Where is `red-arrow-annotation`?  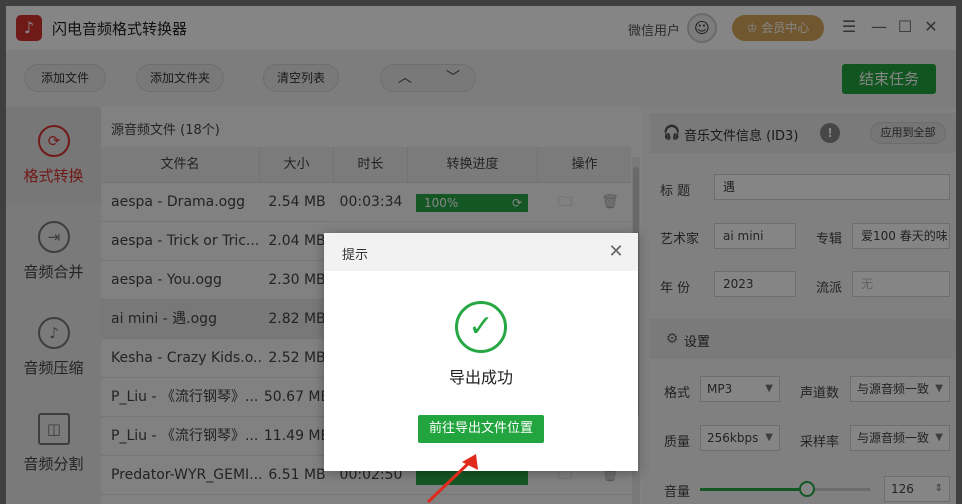 red-arrow-annotation is located at coordinates (452, 479).